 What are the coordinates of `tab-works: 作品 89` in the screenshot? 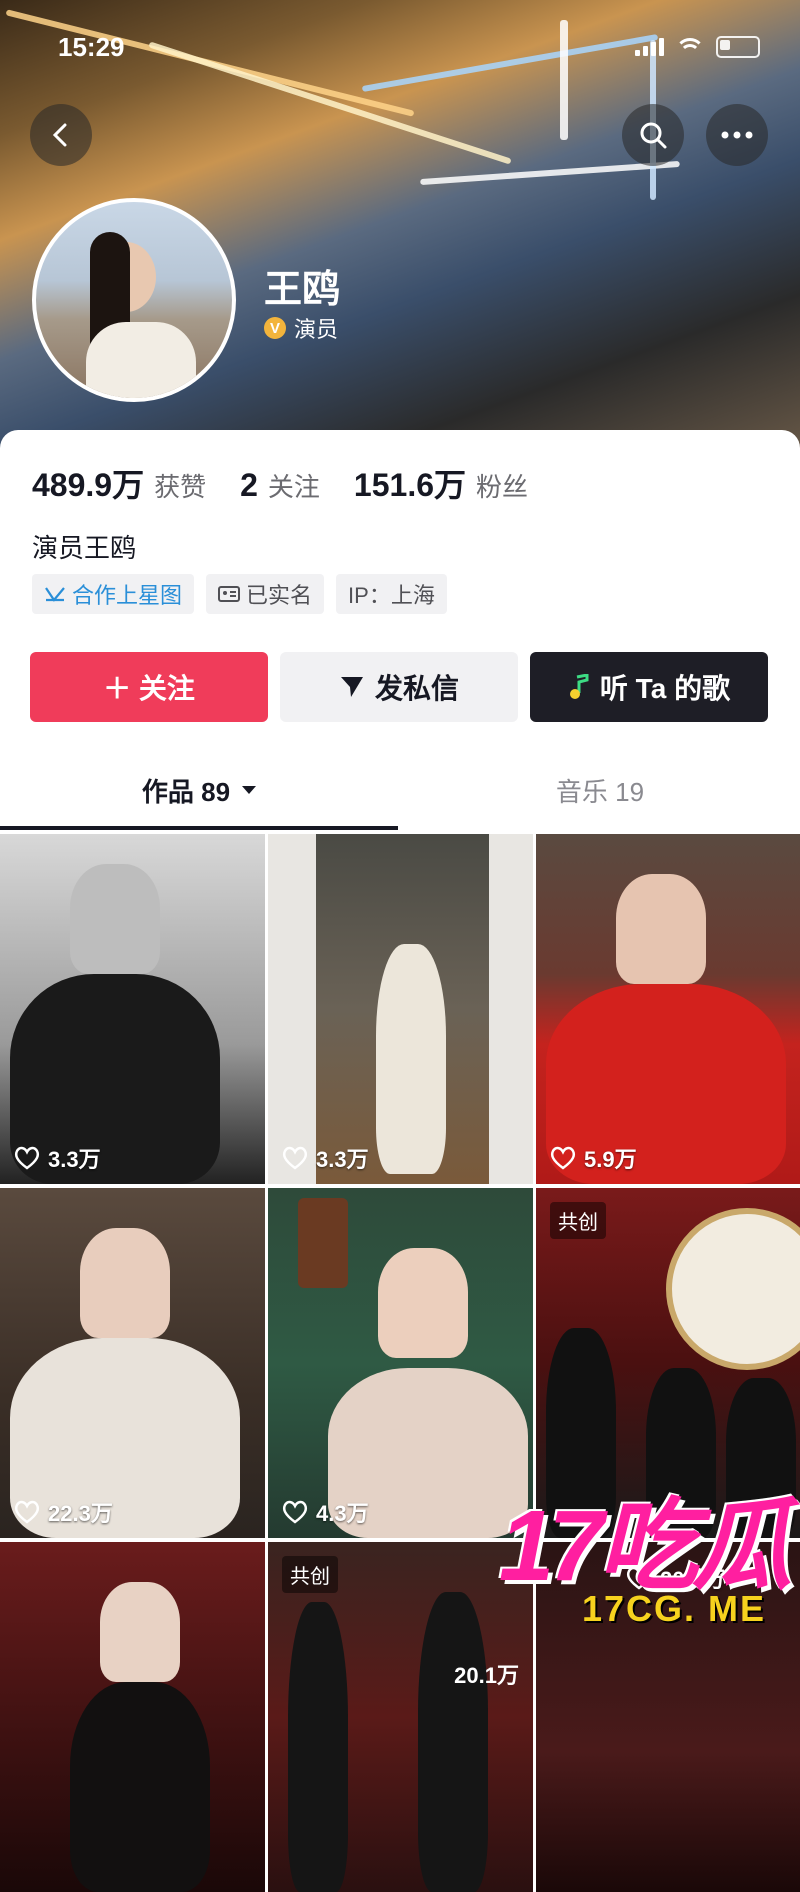 It's located at (200, 790).